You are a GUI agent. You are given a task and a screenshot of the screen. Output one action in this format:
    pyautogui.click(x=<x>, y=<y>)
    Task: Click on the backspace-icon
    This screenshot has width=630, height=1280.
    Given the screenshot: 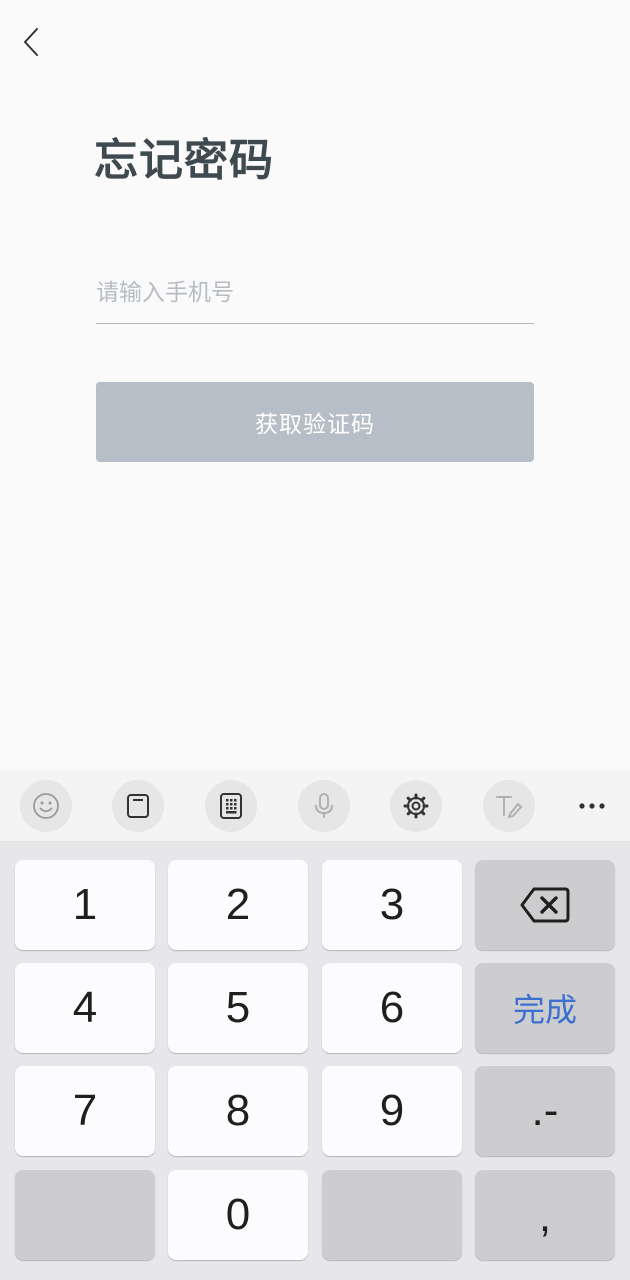 What is the action you would take?
    pyautogui.click(x=545, y=905)
    